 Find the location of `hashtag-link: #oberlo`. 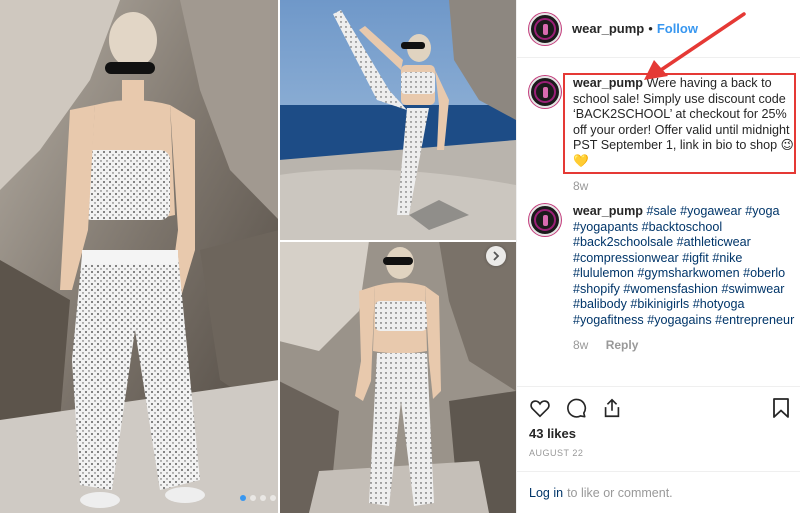

hashtag-link: #oberlo is located at coordinates (764, 273).